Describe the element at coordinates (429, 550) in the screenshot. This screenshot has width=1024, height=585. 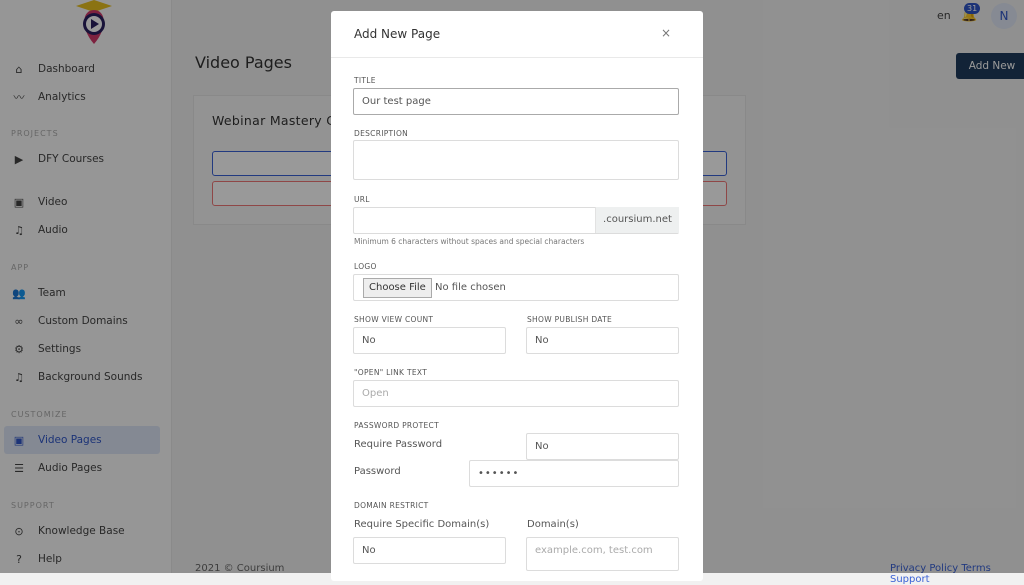
I see `require-domain-select: No` at that location.